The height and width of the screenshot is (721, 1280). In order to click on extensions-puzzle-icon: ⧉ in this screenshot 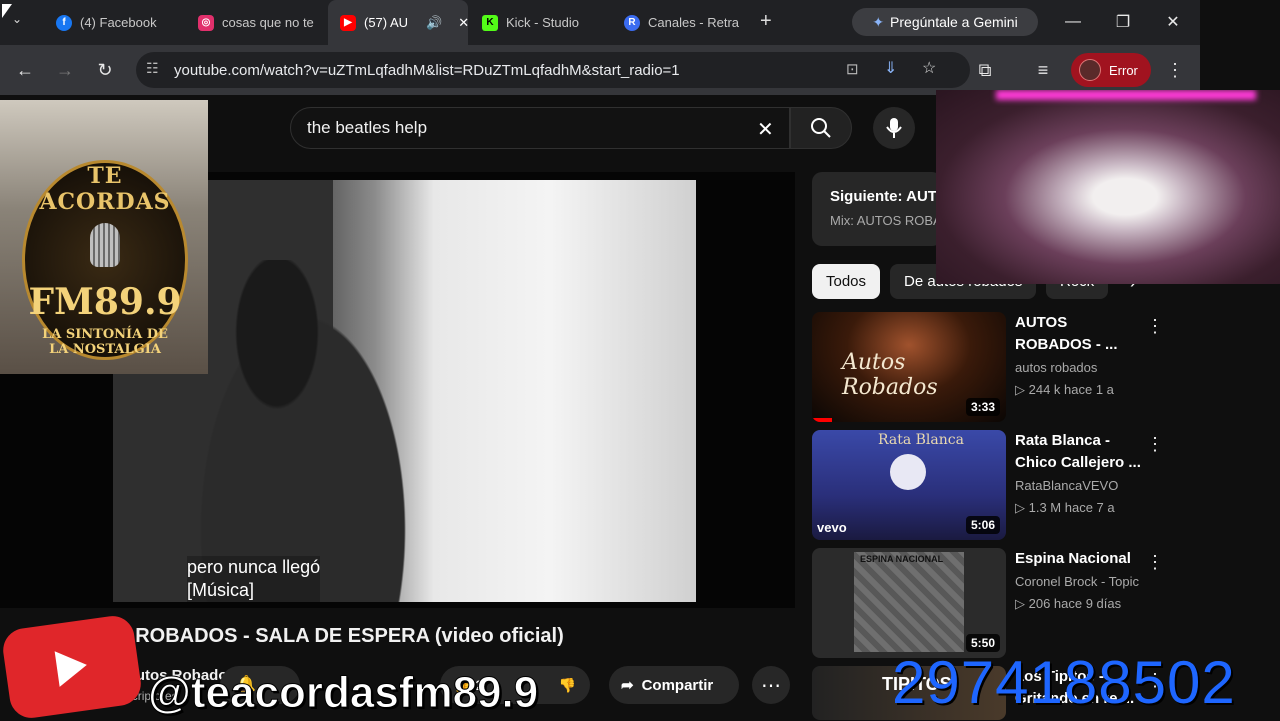, I will do `click(985, 70)`.